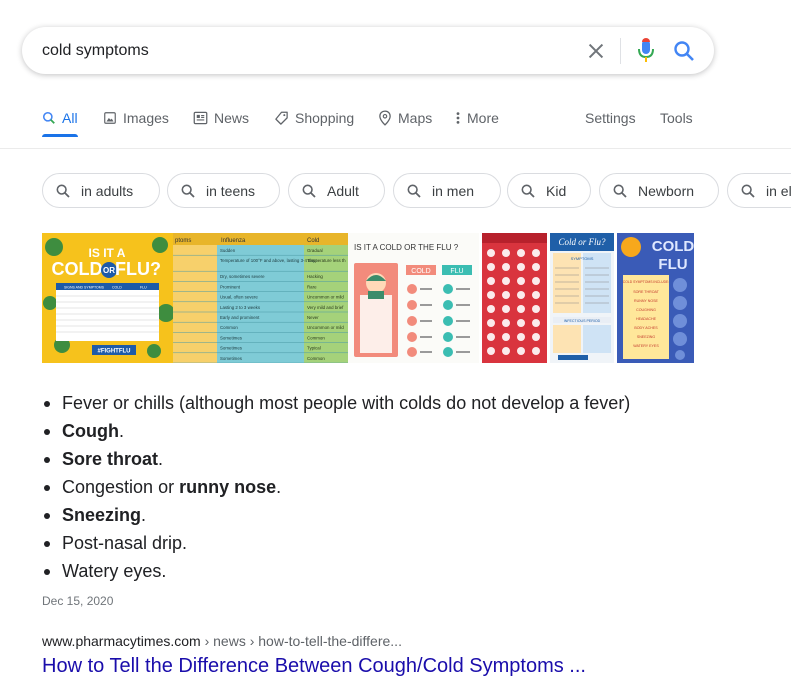 The image size is (791, 692). I want to click on tab-settings: Settings, so click(610, 118).